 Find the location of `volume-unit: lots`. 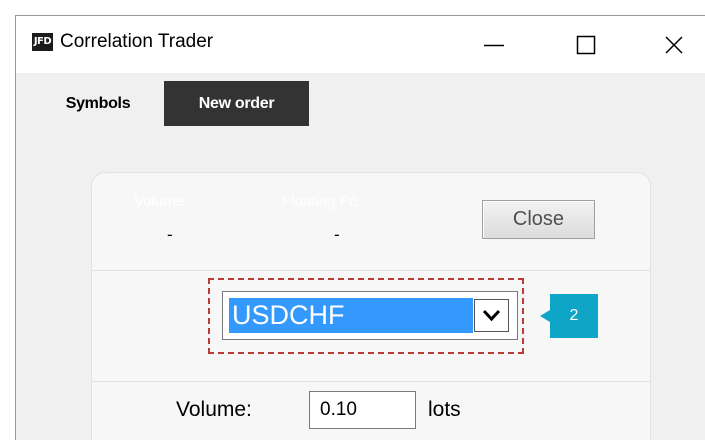

volume-unit: lots is located at coordinates (444, 409).